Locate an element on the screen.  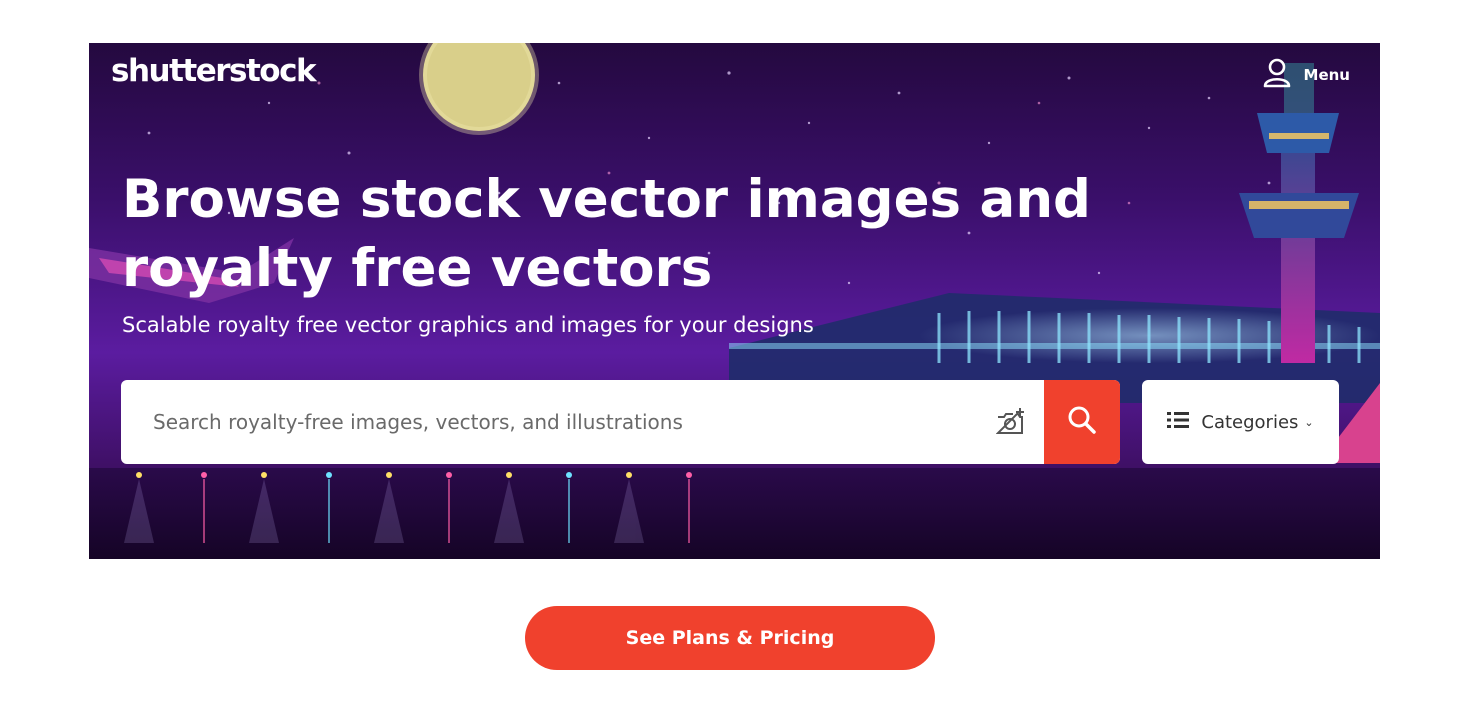
menu-button: Menu is located at coordinates (1306, 75).